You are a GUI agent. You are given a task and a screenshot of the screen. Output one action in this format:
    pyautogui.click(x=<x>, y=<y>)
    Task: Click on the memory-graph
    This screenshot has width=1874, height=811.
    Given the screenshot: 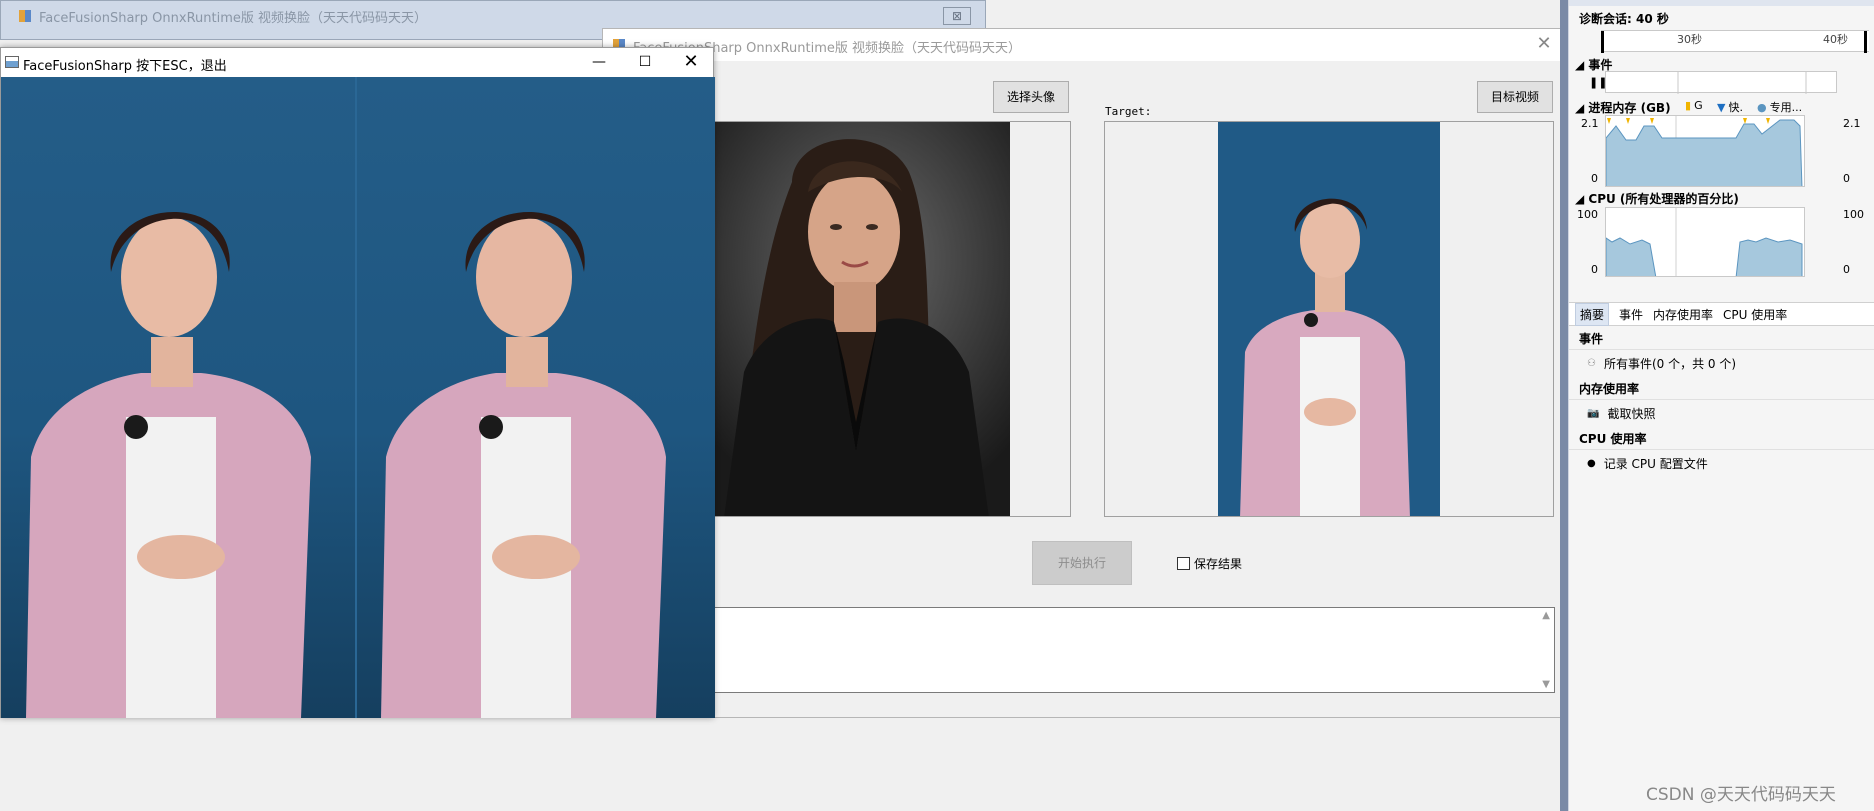 What is the action you would take?
    pyautogui.click(x=1705, y=151)
    